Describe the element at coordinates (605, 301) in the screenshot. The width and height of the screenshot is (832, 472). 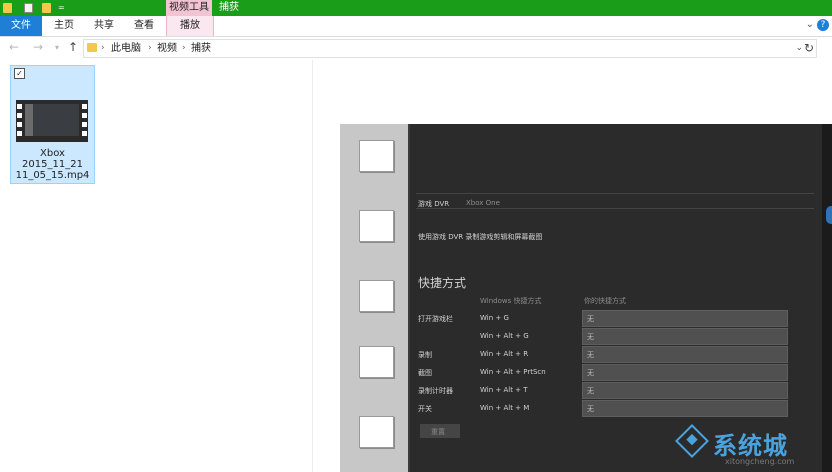
I see `header-your-shortcut: 你的快捷方式` at that location.